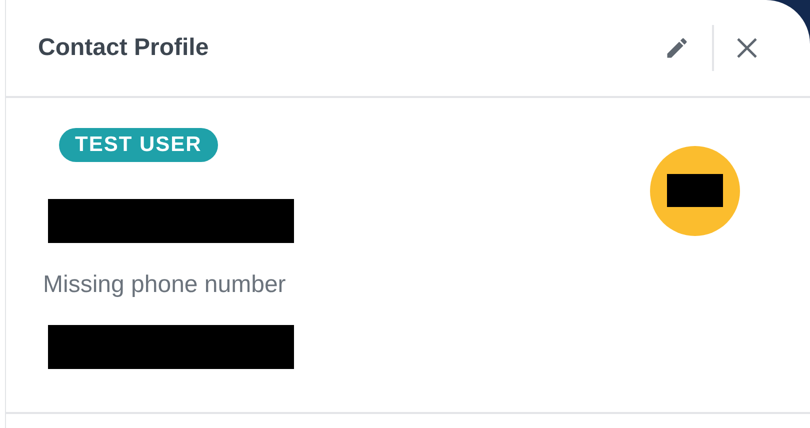 Image resolution: width=810 pixels, height=428 pixels. I want to click on avatar-icon, so click(695, 191).